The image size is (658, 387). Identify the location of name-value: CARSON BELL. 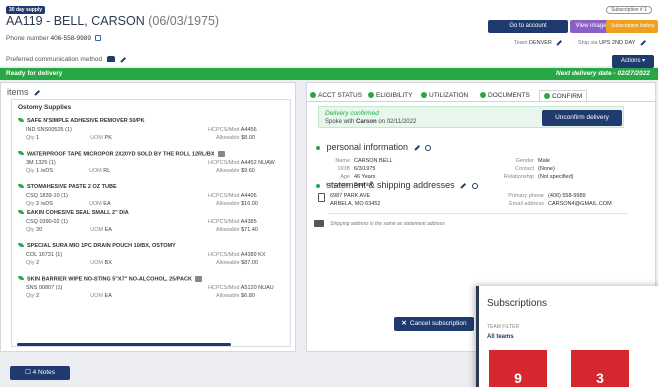
(373, 161).